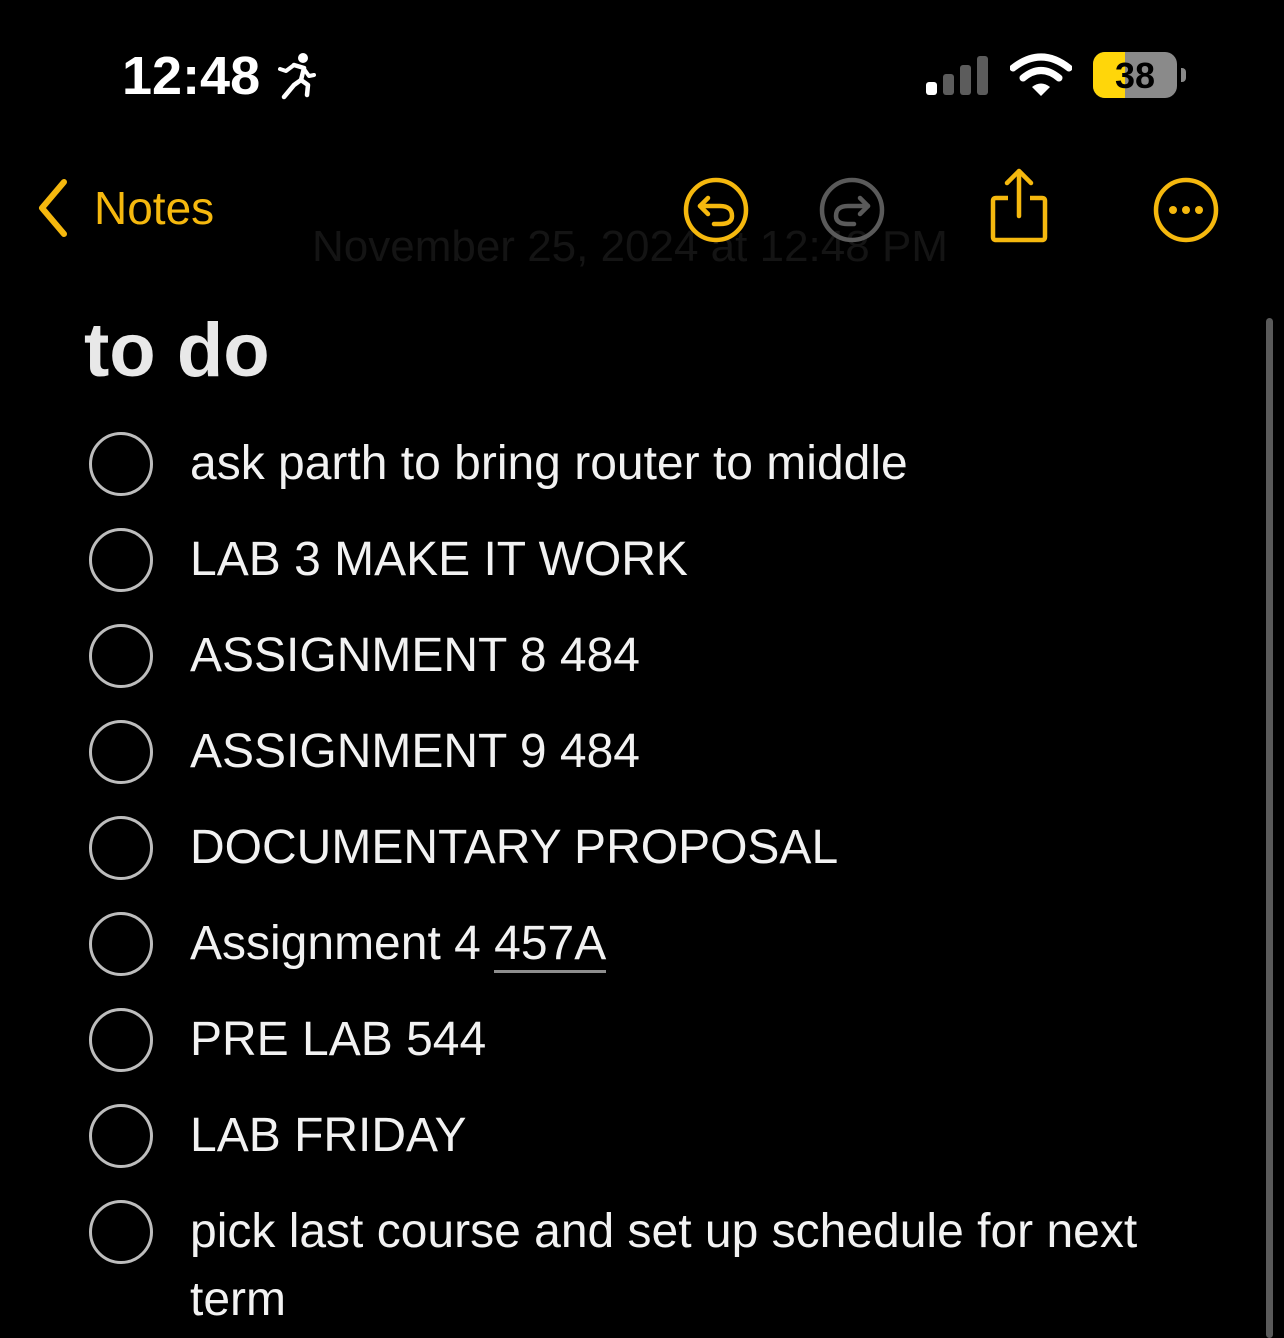 The width and height of the screenshot is (1284, 1338). What do you see at coordinates (690, 1136) in the screenshot?
I see `checklist-item-text: LAB FRIDAY` at bounding box center [690, 1136].